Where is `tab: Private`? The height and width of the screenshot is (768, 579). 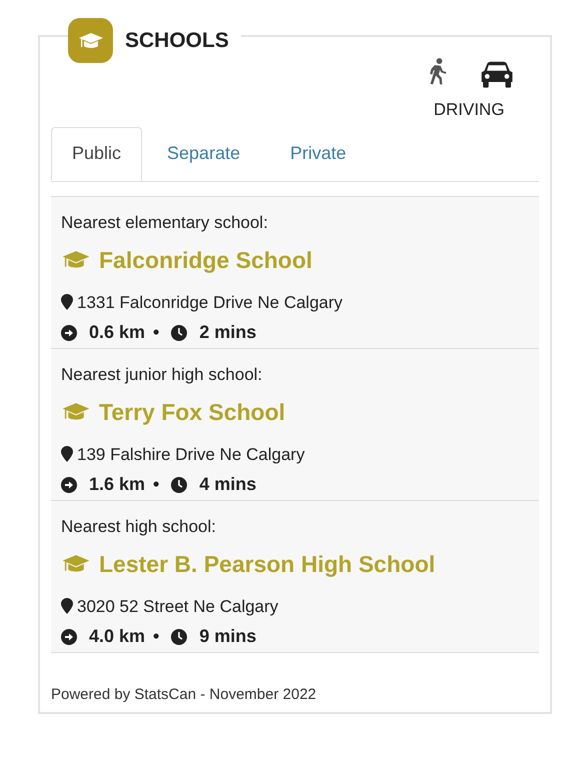 tab: Private is located at coordinates (318, 153).